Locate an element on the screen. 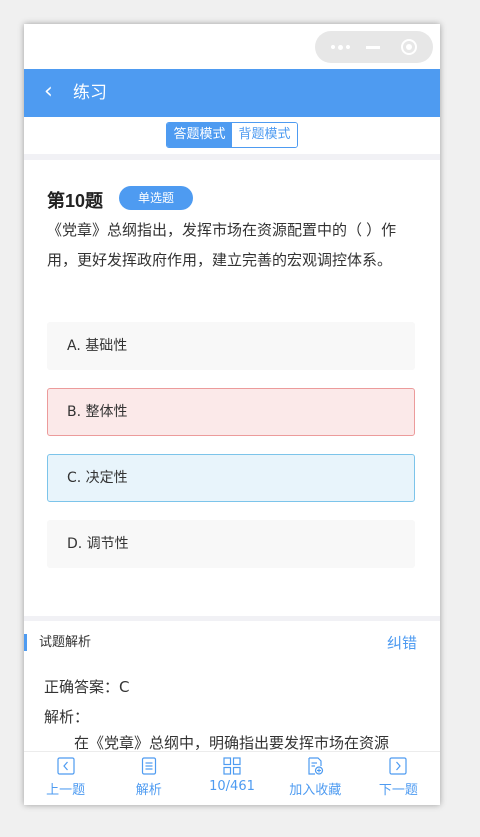 Image resolution: width=480 pixels, height=837 pixels. option-b: B. 整体性 is located at coordinates (231, 412).